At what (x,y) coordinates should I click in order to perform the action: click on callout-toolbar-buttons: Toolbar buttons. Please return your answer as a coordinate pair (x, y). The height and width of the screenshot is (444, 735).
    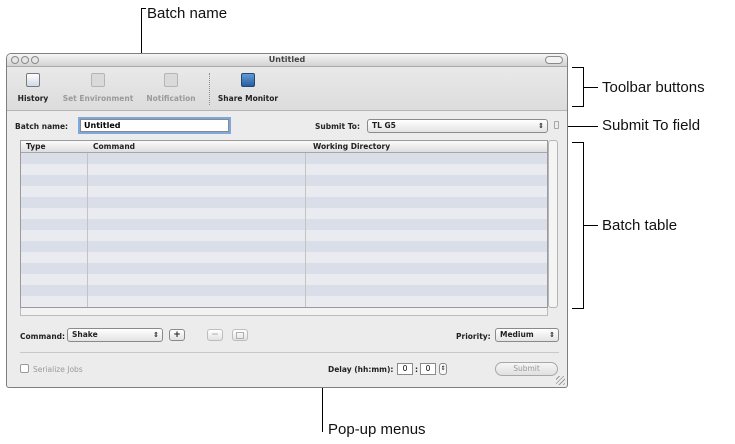
    Looking at the image, I should click on (653, 87).